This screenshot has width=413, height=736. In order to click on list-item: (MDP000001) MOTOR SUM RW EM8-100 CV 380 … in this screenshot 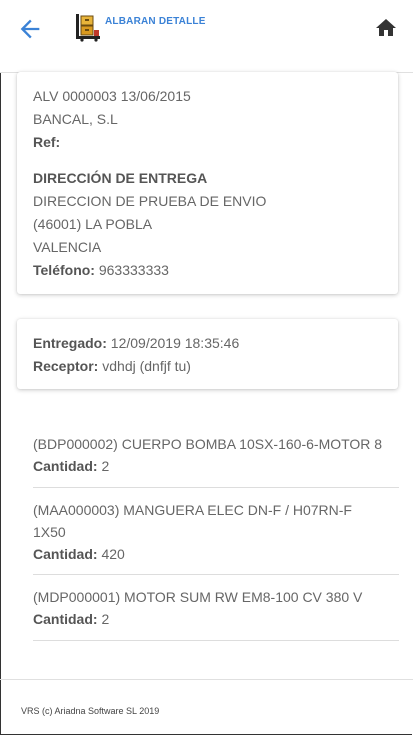, I will do `click(216, 608)`.